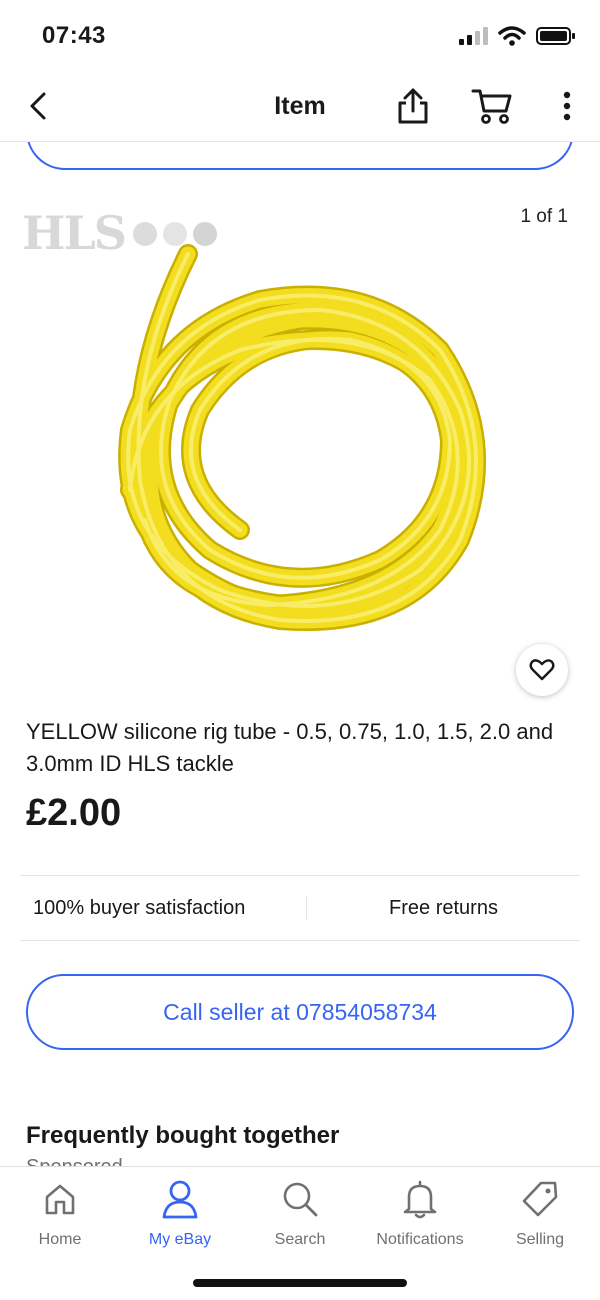  What do you see at coordinates (512, 38) in the screenshot?
I see `wifi-icon` at bounding box center [512, 38].